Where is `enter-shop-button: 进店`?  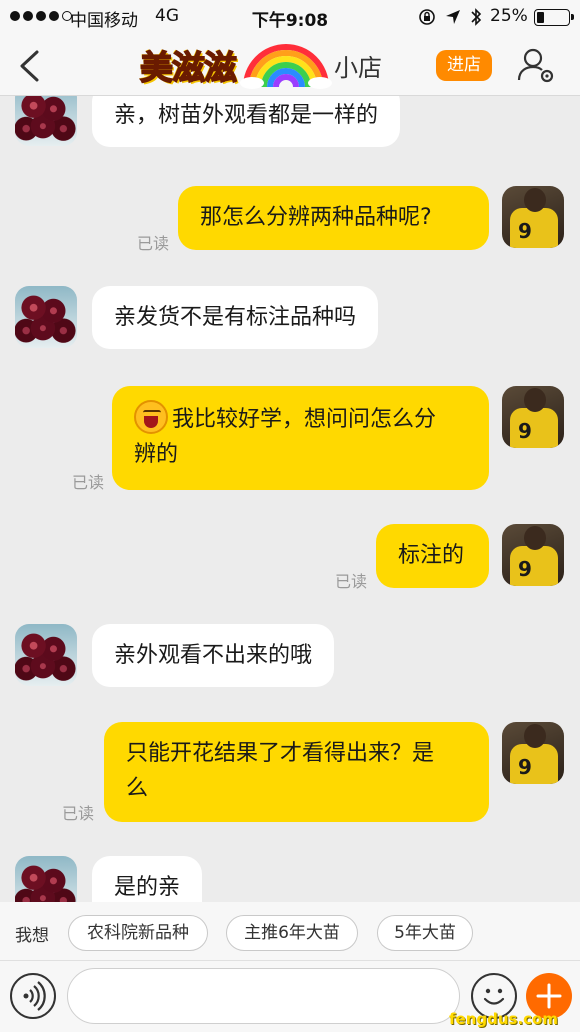
enter-shop-button: 进店 is located at coordinates (464, 65).